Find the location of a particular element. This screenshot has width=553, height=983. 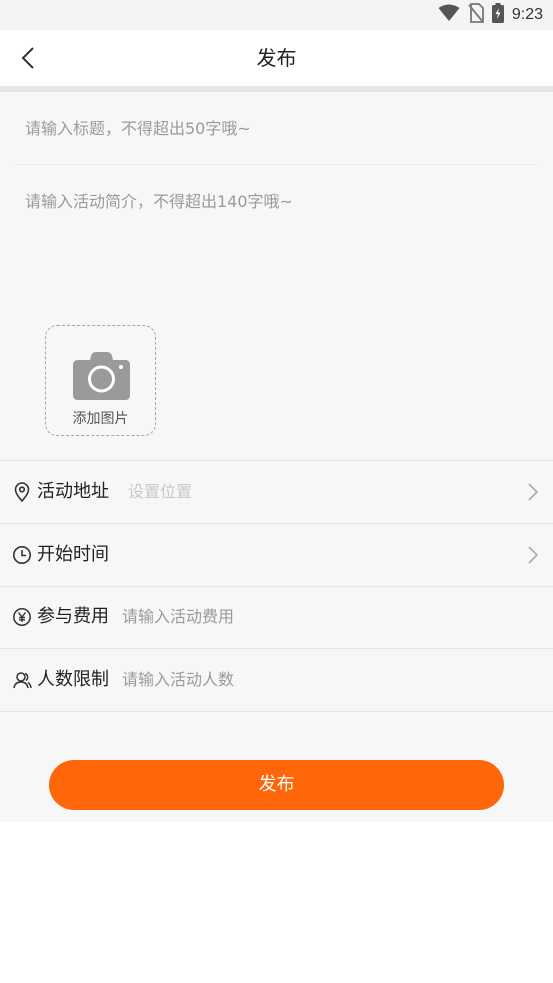

people-limit-label: 人数限制 is located at coordinates (73, 679).